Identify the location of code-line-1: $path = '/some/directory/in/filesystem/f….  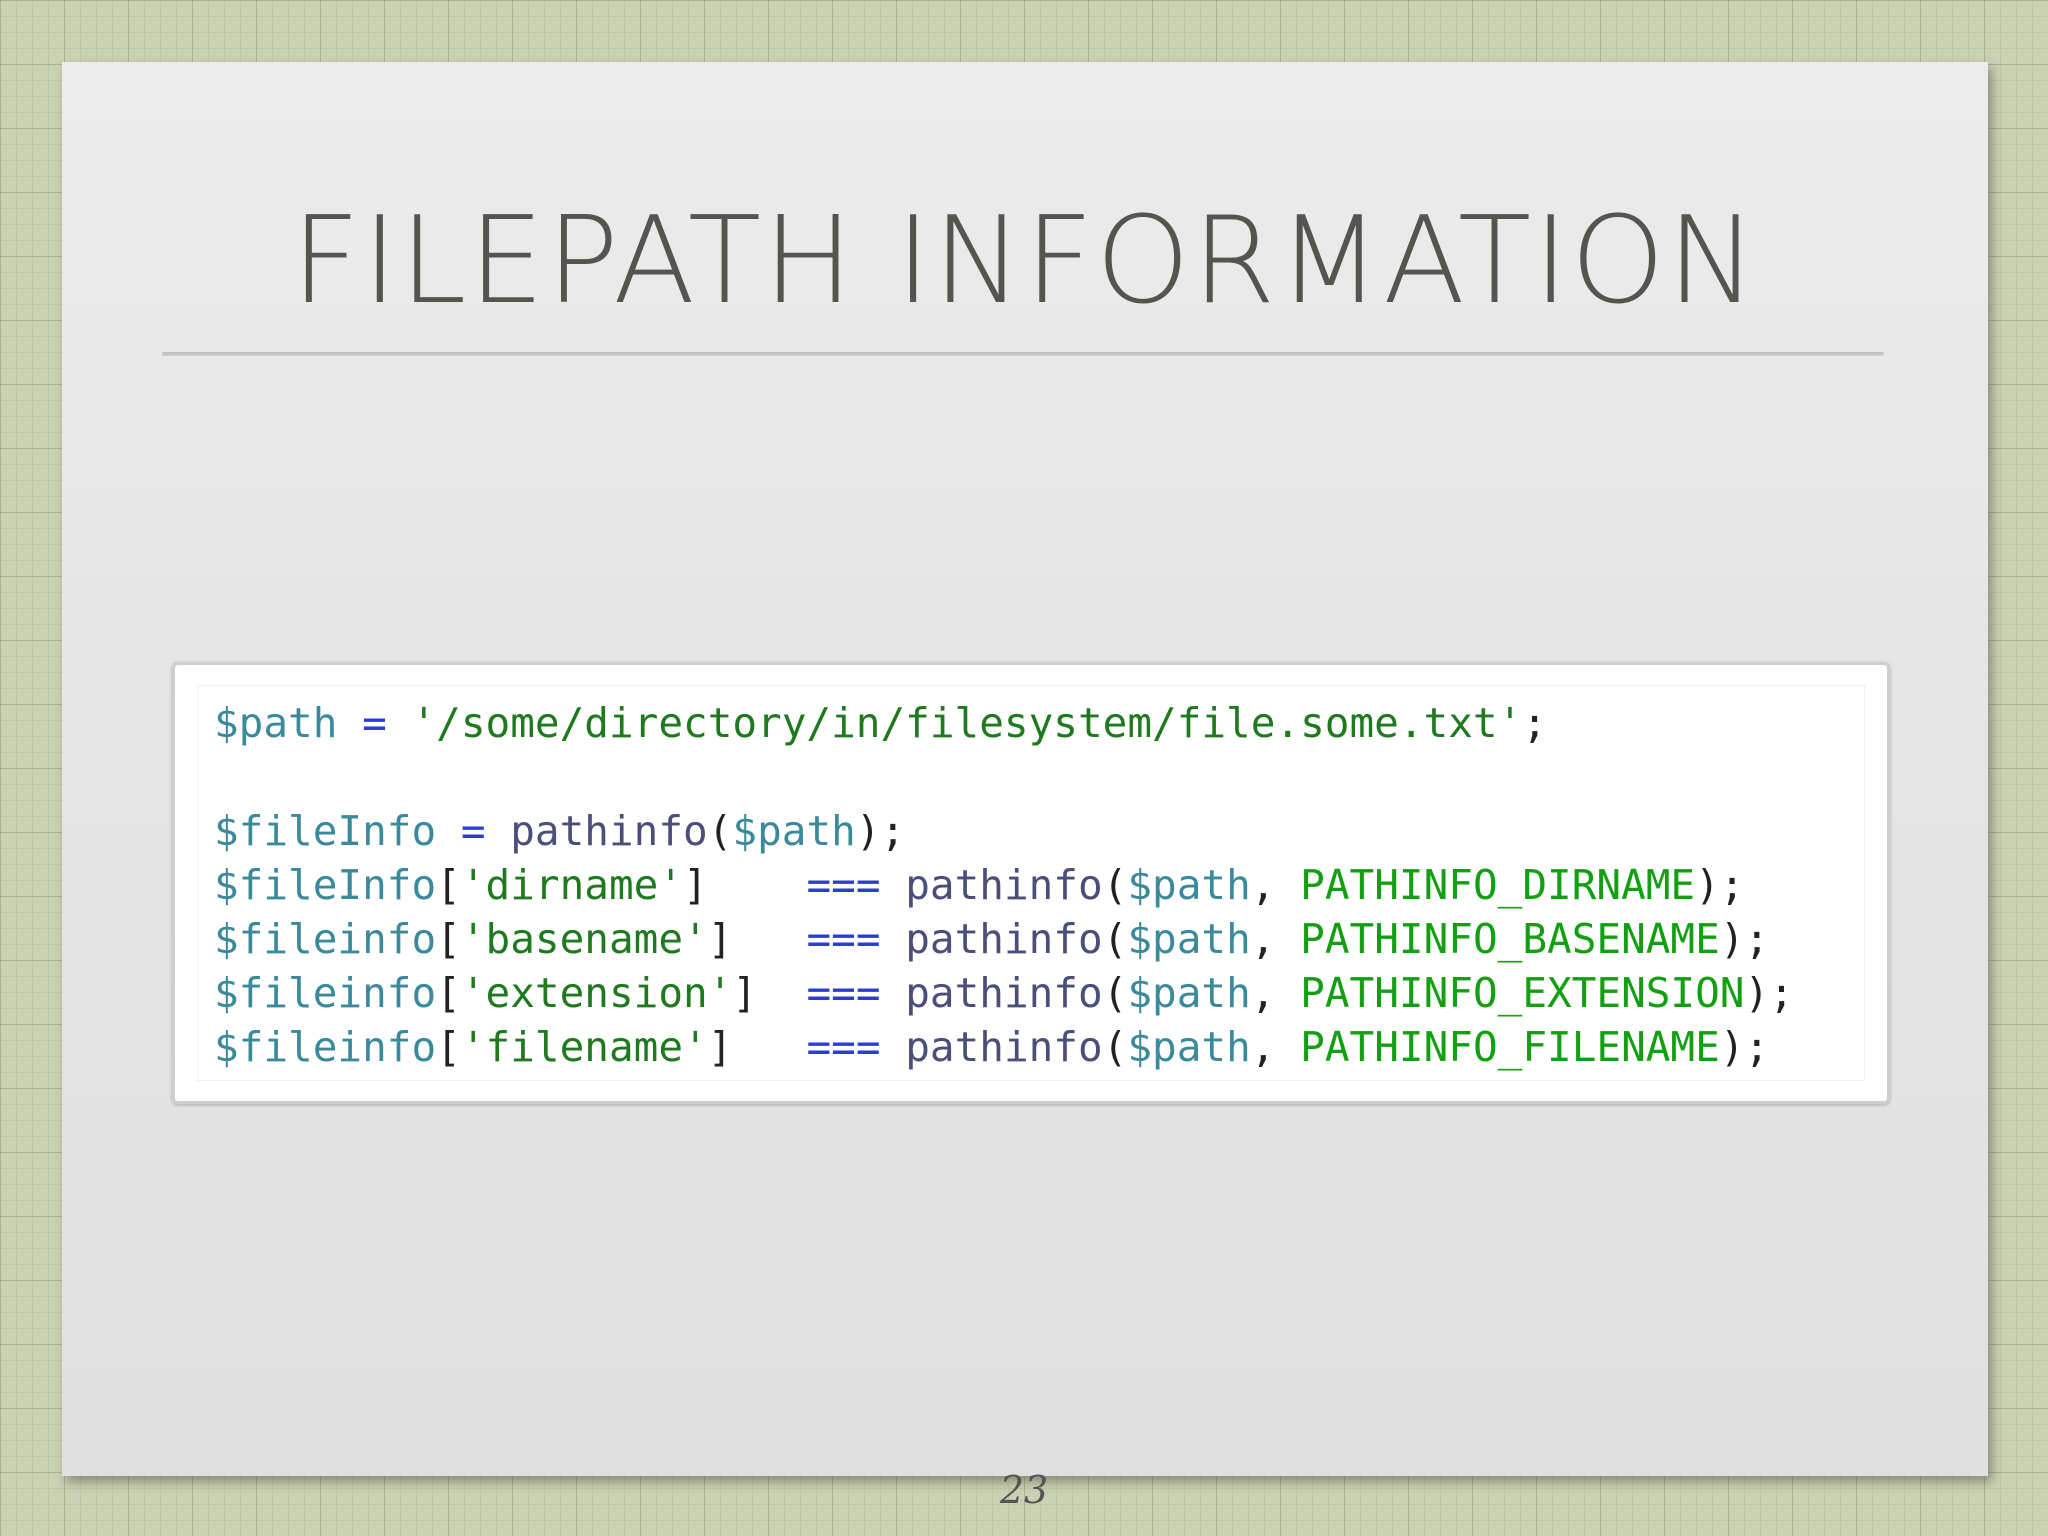
(880, 723).